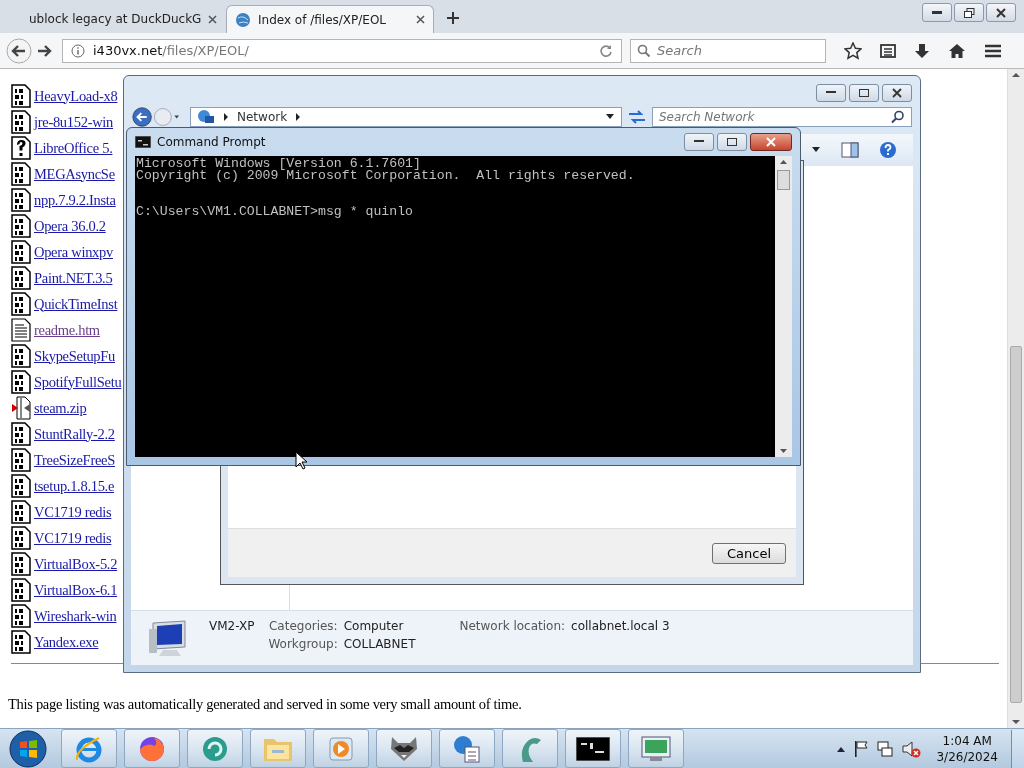 Image resolution: width=1024 pixels, height=768 pixels. What do you see at coordinates (21, 330) in the screenshot?
I see `text-file-icon` at bounding box center [21, 330].